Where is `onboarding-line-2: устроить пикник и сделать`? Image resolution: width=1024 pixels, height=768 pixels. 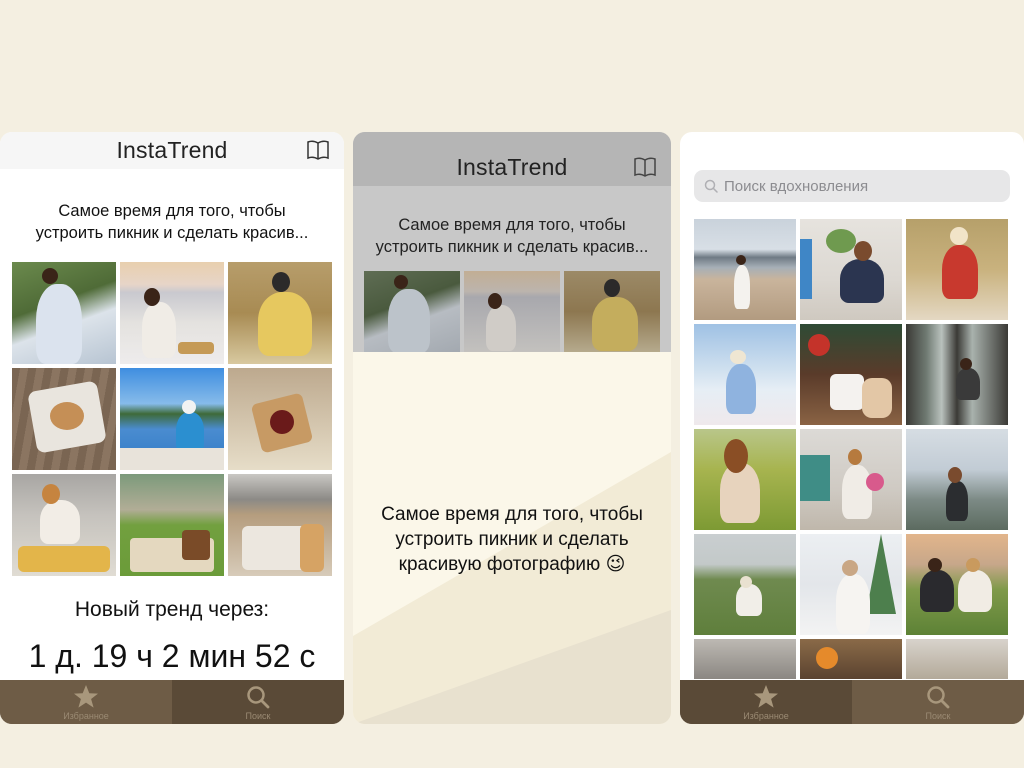
onboarding-line-2: устроить пикник и сделать is located at coordinates (512, 539).